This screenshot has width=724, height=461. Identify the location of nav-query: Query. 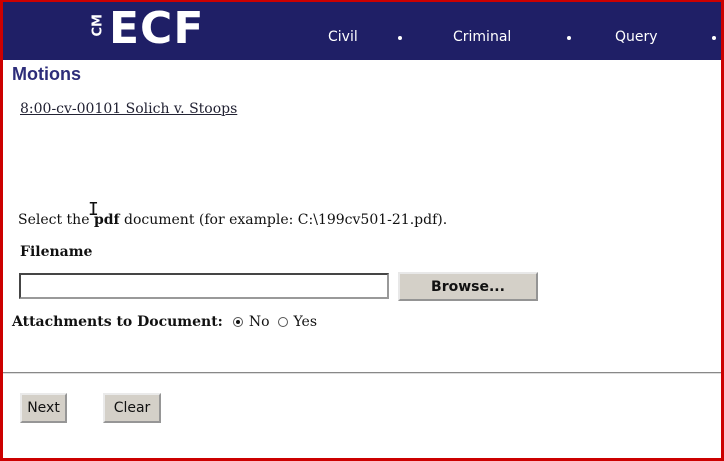
(636, 37).